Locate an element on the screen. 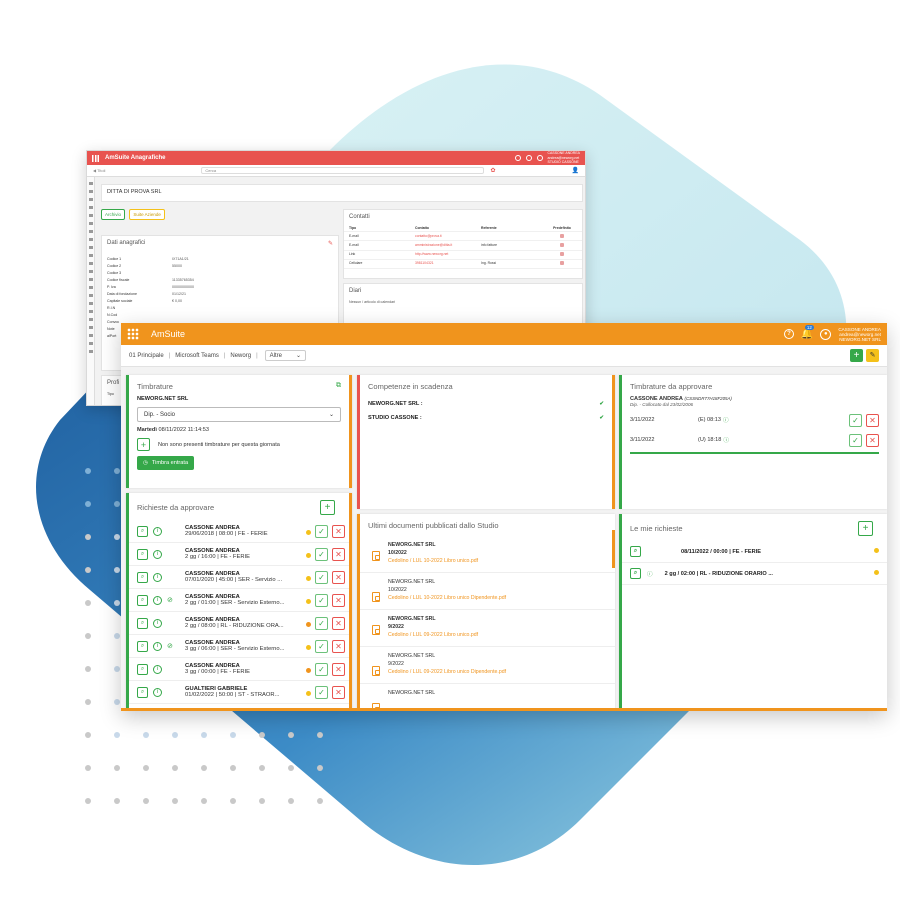 The width and height of the screenshot is (900, 900). checkbox-icon is located at coordinates (562, 244).